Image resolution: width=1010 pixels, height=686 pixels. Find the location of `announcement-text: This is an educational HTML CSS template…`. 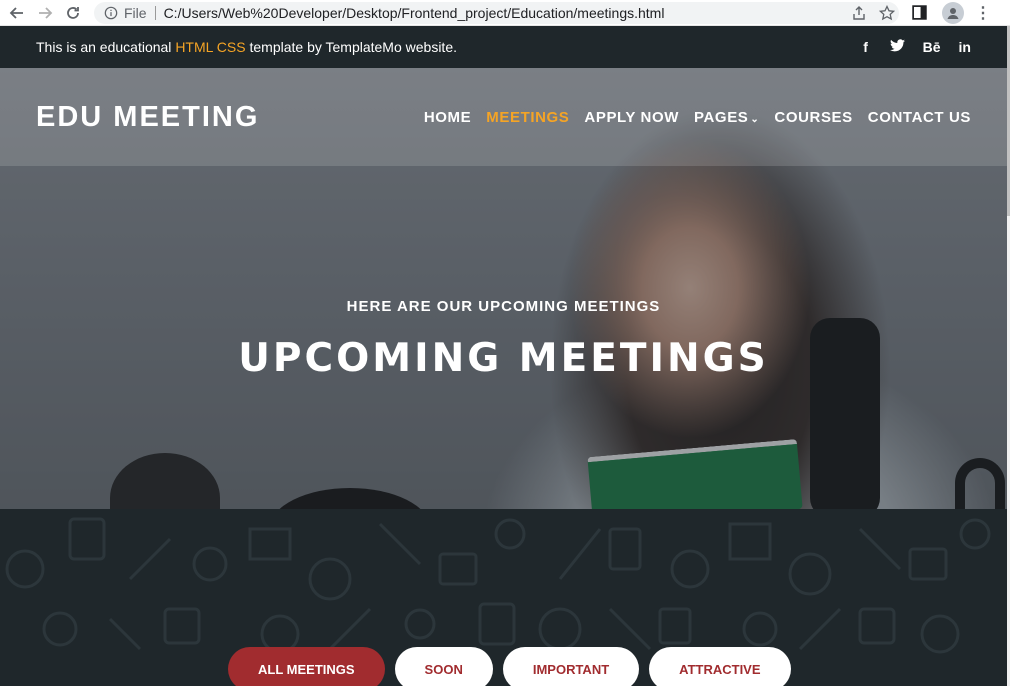

announcement-text: This is an educational HTML CSS template… is located at coordinates (246, 47).